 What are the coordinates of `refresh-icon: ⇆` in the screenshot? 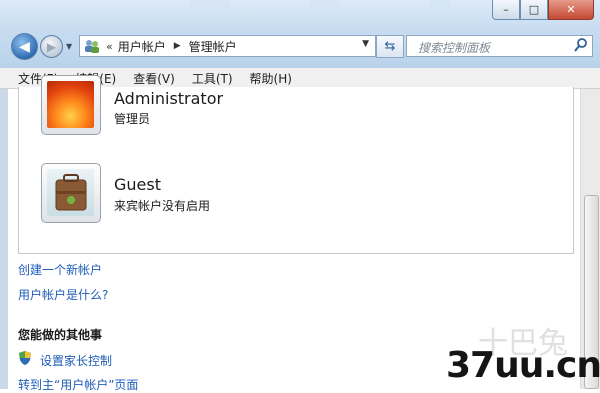 It's located at (390, 46).